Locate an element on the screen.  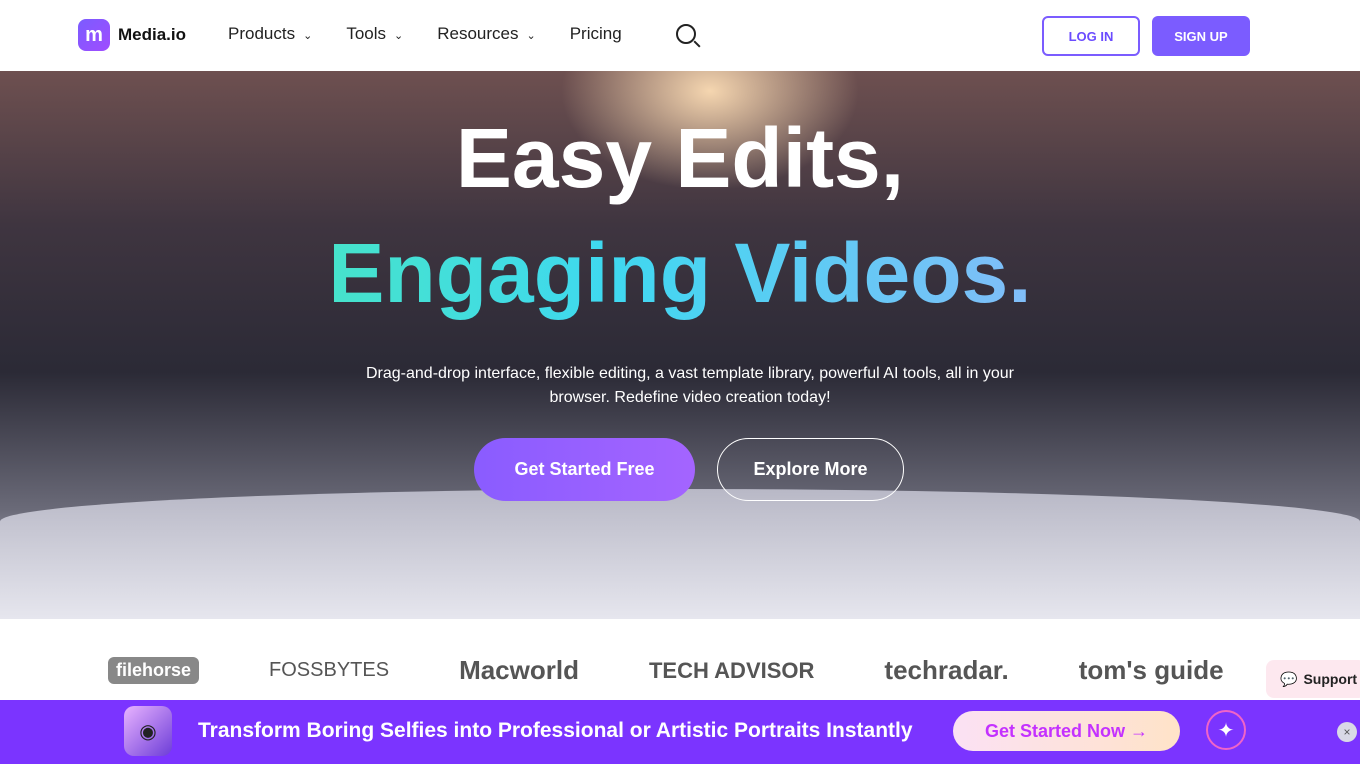
chat-icon: 💬 is located at coordinates (1289, 678).